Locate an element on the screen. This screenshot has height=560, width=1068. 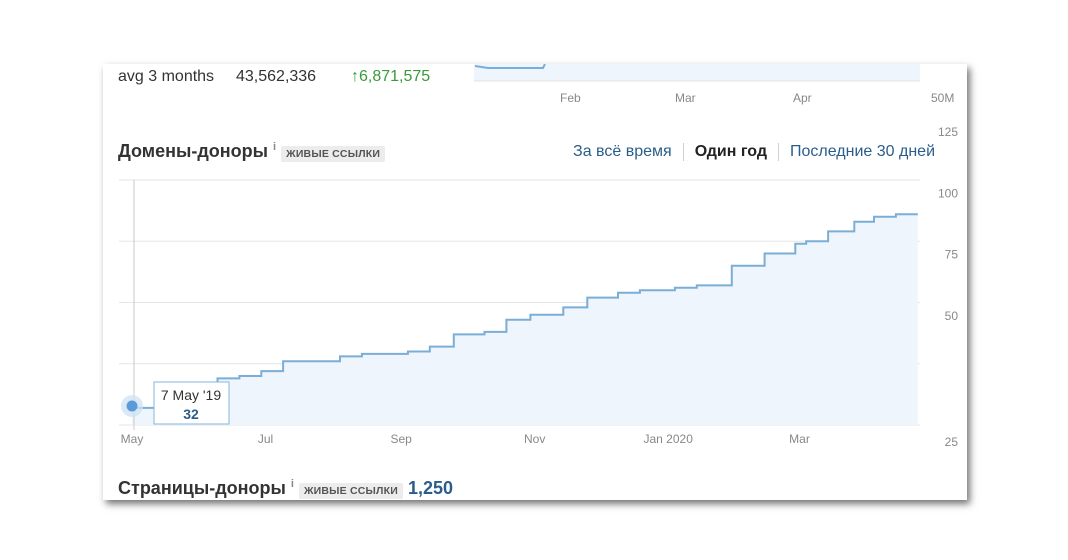
x-tick-label: Jul is located at coordinates (265, 439).